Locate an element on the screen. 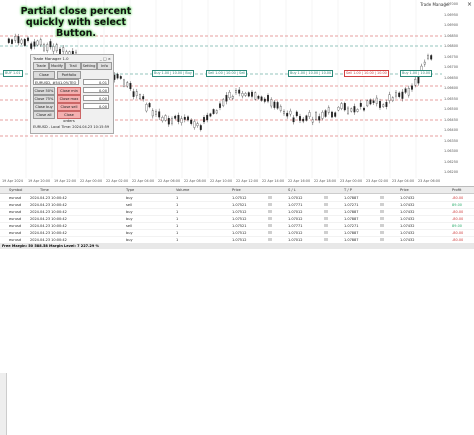 The image size is (474, 435). header-time: Time is located at coordinates (44, 190).